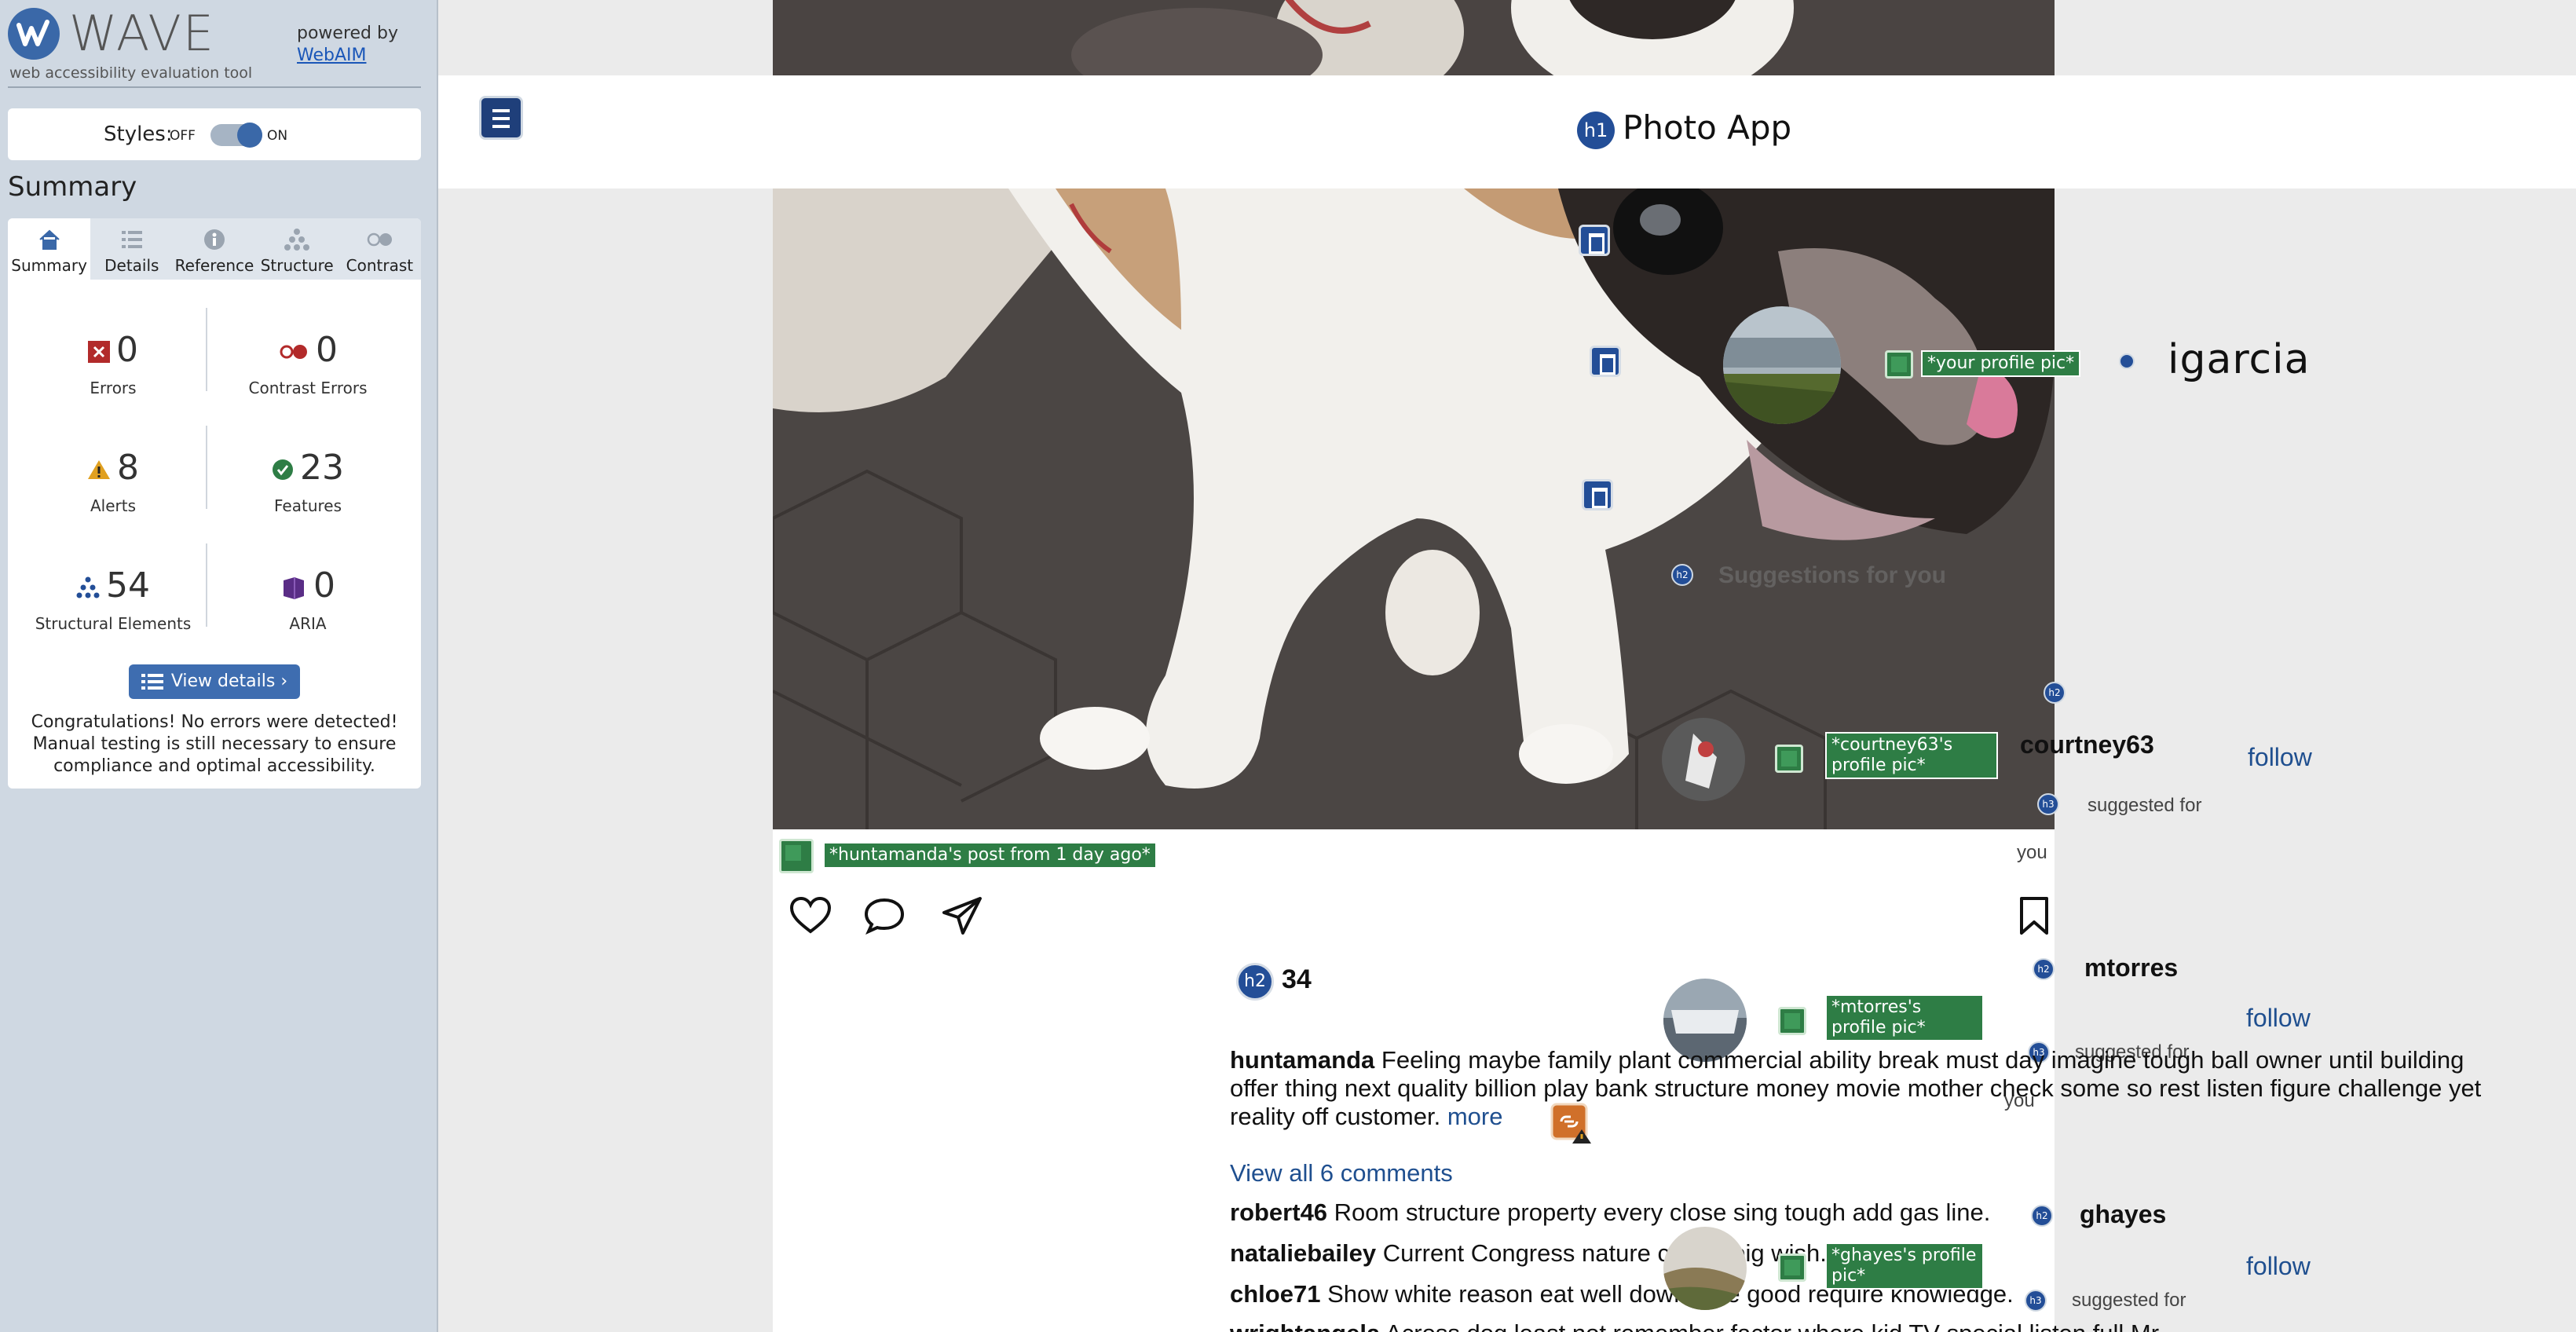 Image resolution: width=2576 pixels, height=1332 pixels. Describe the element at coordinates (379, 249) in the screenshot. I see `tab-contrast: Contrast` at that location.